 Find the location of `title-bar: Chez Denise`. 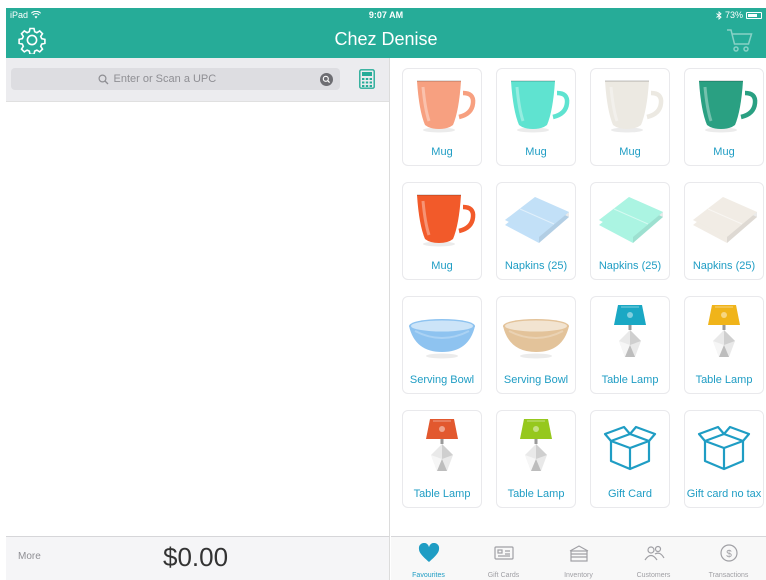

title-bar: Chez Denise is located at coordinates (386, 40).